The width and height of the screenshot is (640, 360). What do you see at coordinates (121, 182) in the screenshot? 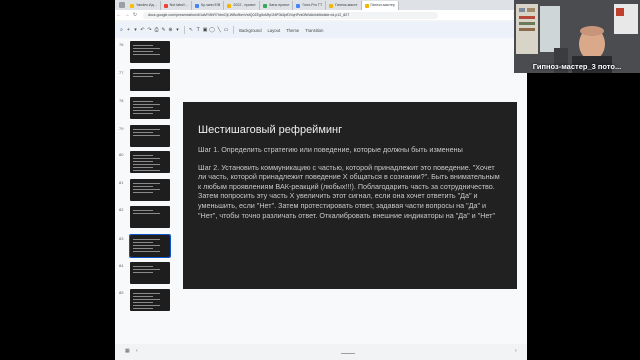
I see `slide-number: 81` at bounding box center [121, 182].